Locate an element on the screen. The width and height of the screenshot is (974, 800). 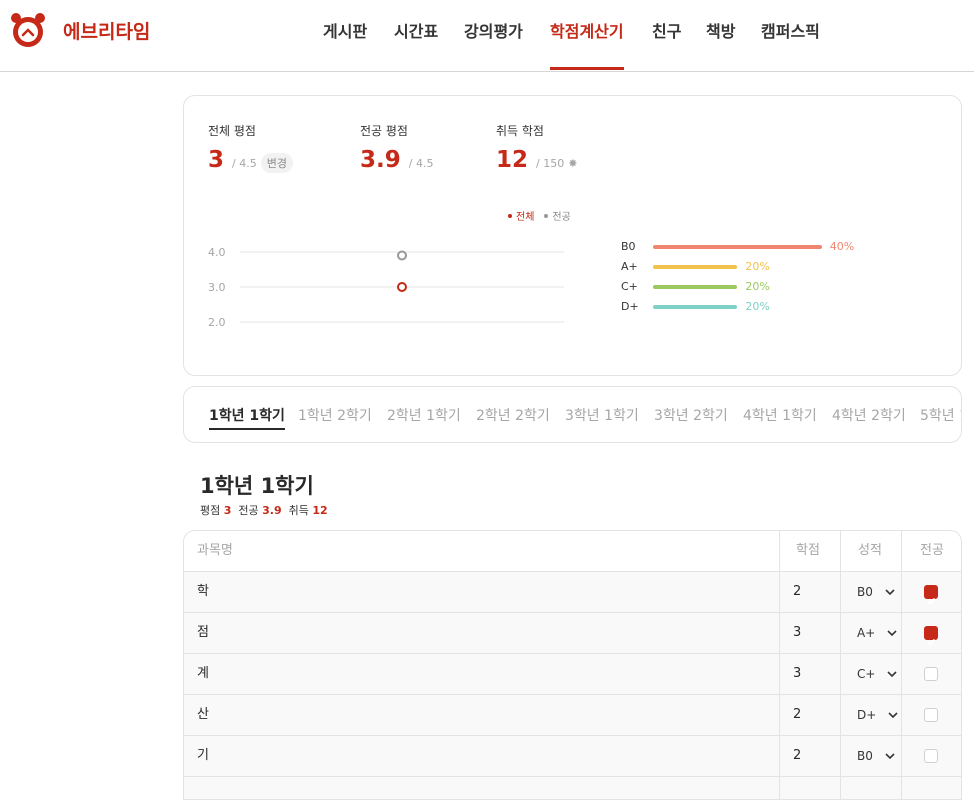
nav-item-1: 시간표 is located at coordinates (416, 44).